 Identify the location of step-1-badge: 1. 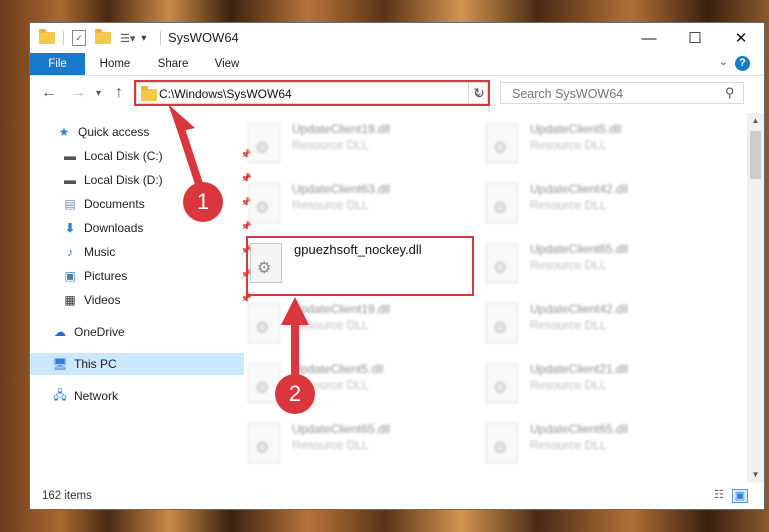
(203, 202).